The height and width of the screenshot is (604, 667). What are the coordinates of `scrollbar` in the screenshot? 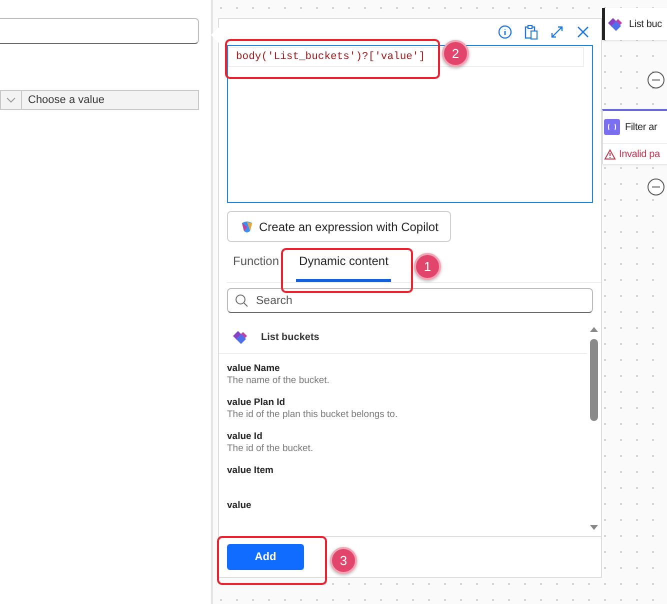 It's located at (594, 428).